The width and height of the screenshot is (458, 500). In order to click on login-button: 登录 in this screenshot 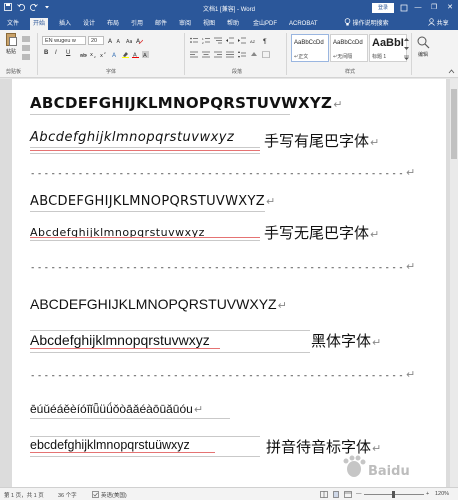, I will do `click(383, 8)`.